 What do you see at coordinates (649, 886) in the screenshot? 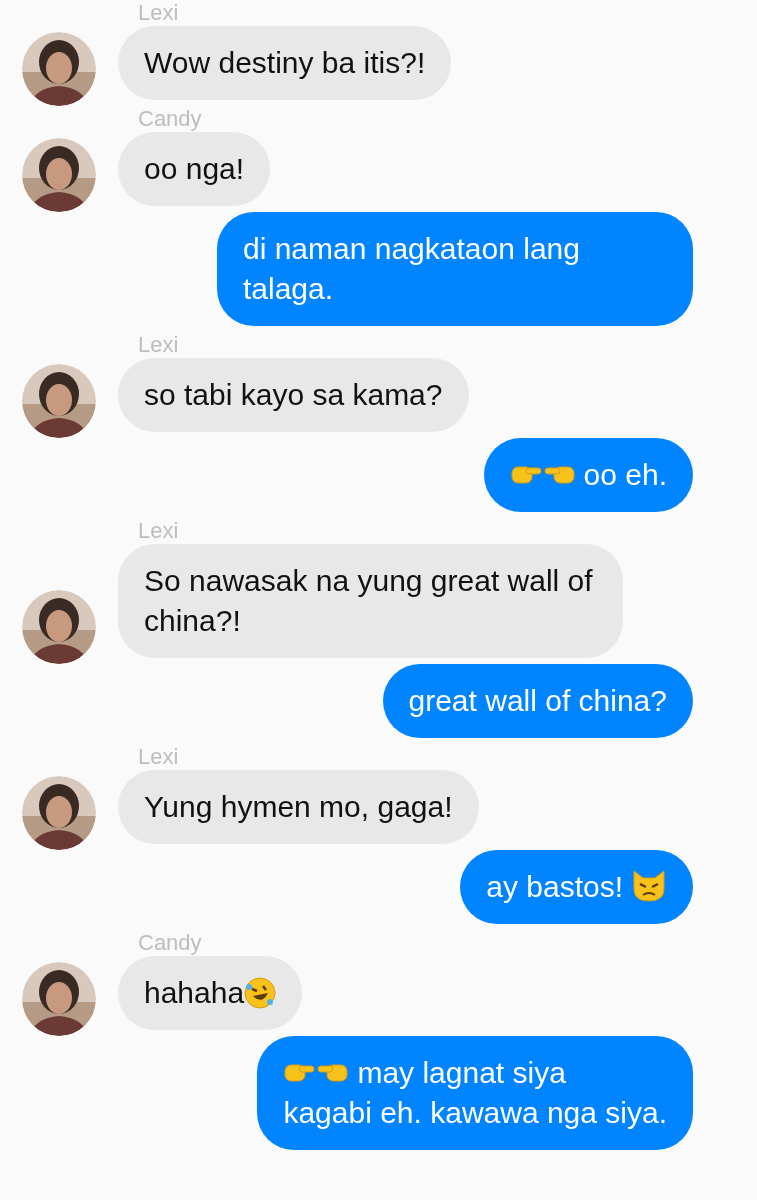
I see `angry-cat-icon` at bounding box center [649, 886].